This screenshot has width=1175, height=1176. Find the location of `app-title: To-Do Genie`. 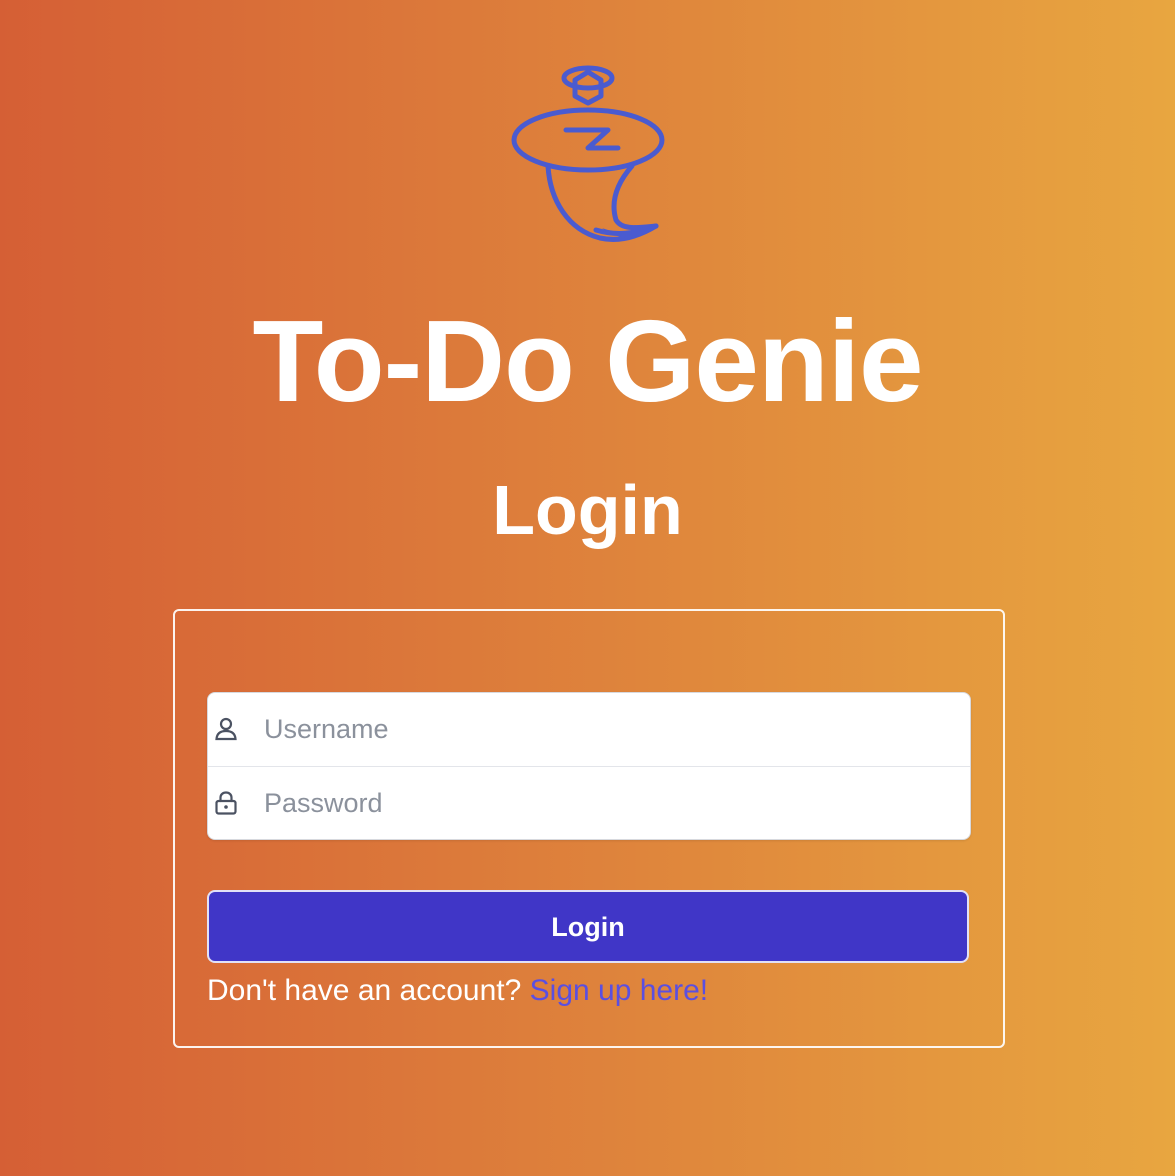

app-title: To-Do Genie is located at coordinates (588, 361).